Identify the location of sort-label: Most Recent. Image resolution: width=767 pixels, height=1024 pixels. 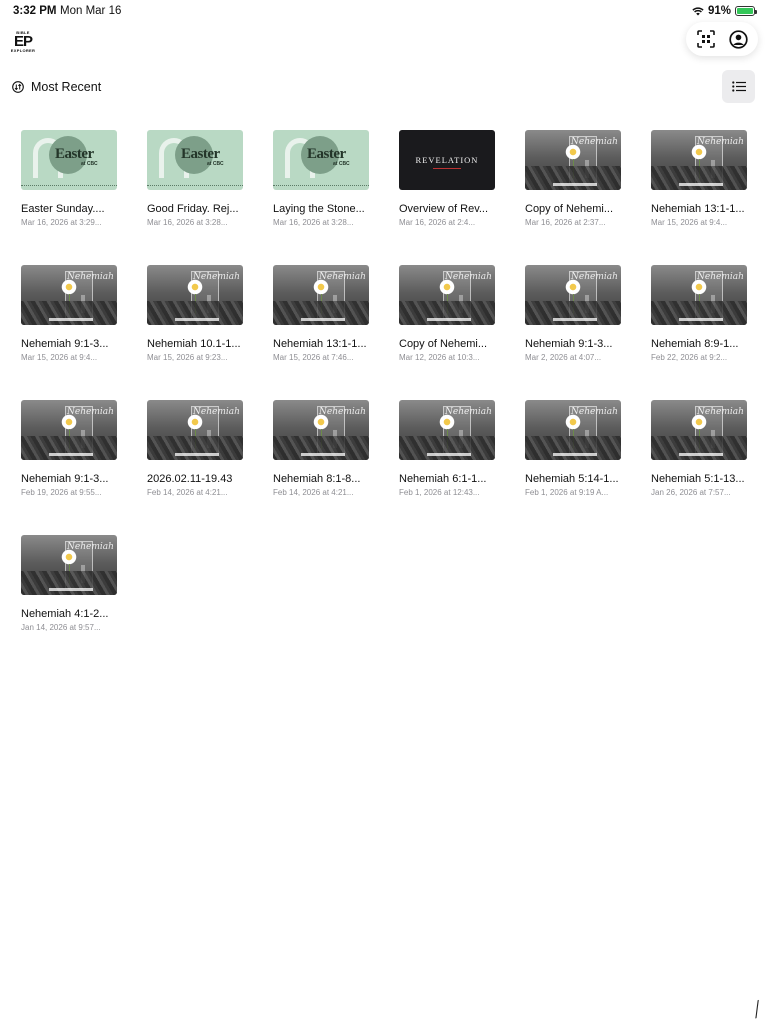
(66, 87).